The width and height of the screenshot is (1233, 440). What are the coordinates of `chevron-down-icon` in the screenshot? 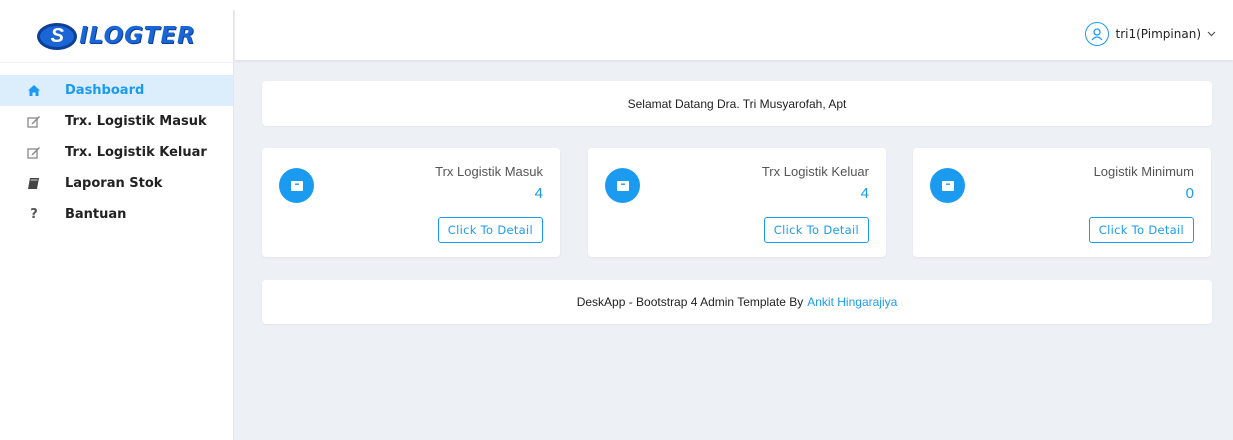 It's located at (1211, 34).